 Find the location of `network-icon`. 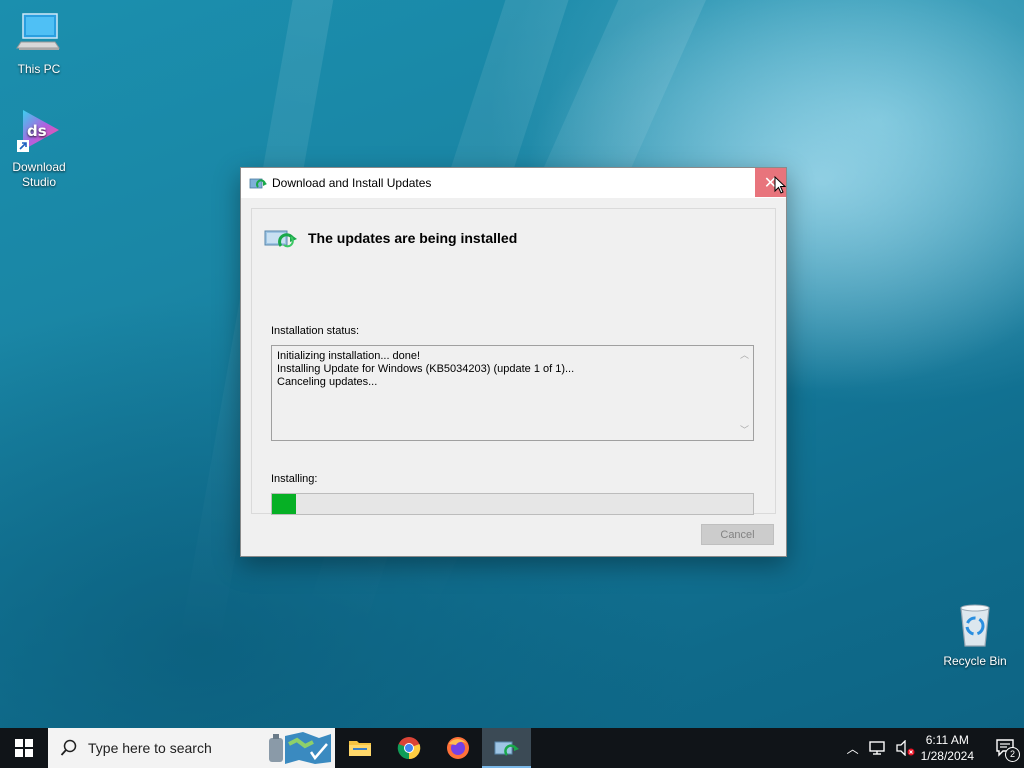

network-icon is located at coordinates (877, 748).